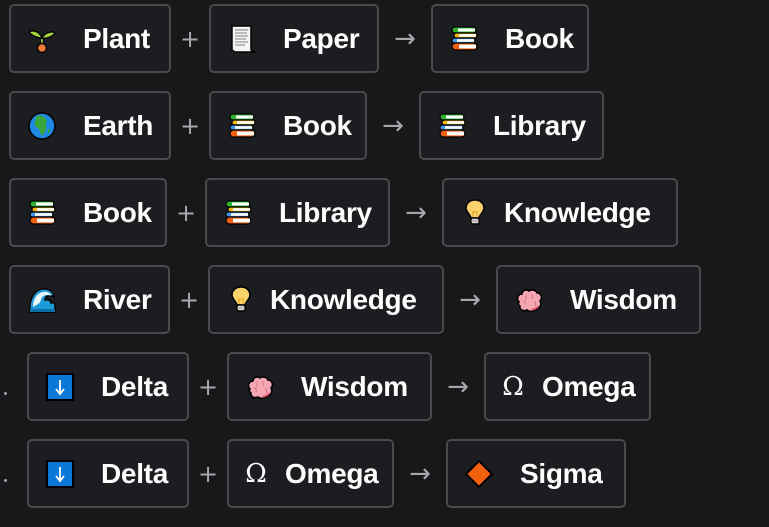 This screenshot has height=527, width=769. I want to click on element-chip-plant: Plant, so click(90, 38).